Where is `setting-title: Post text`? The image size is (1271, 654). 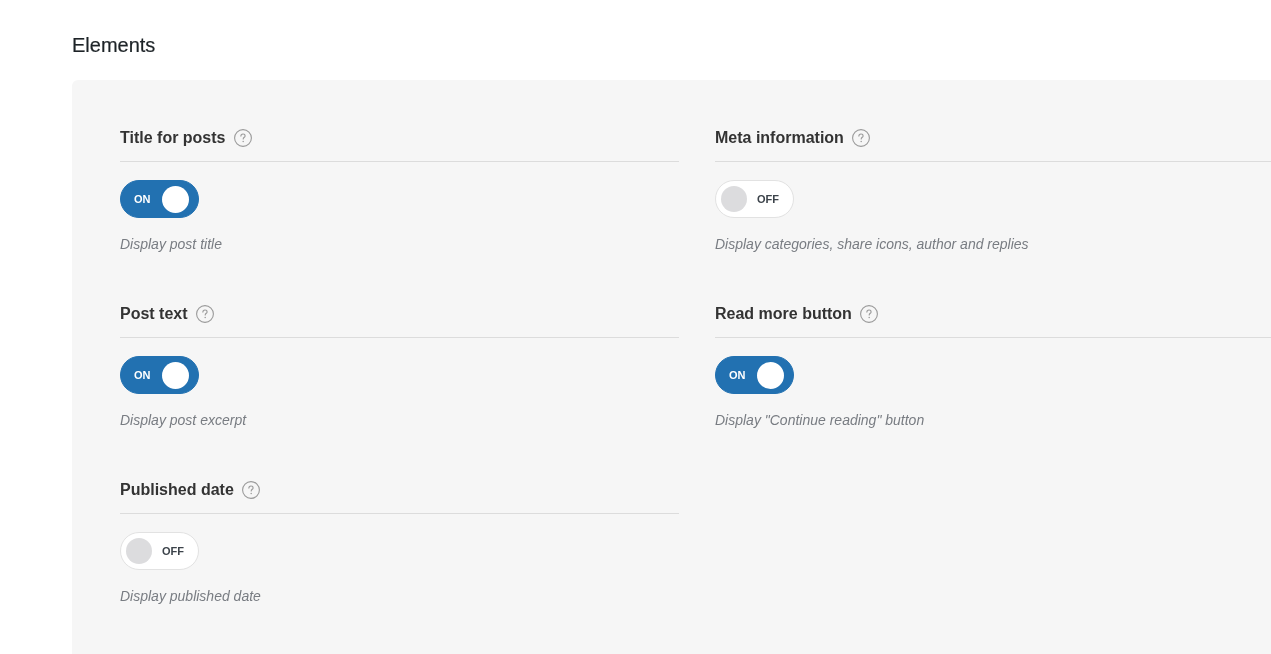 setting-title: Post text is located at coordinates (154, 314).